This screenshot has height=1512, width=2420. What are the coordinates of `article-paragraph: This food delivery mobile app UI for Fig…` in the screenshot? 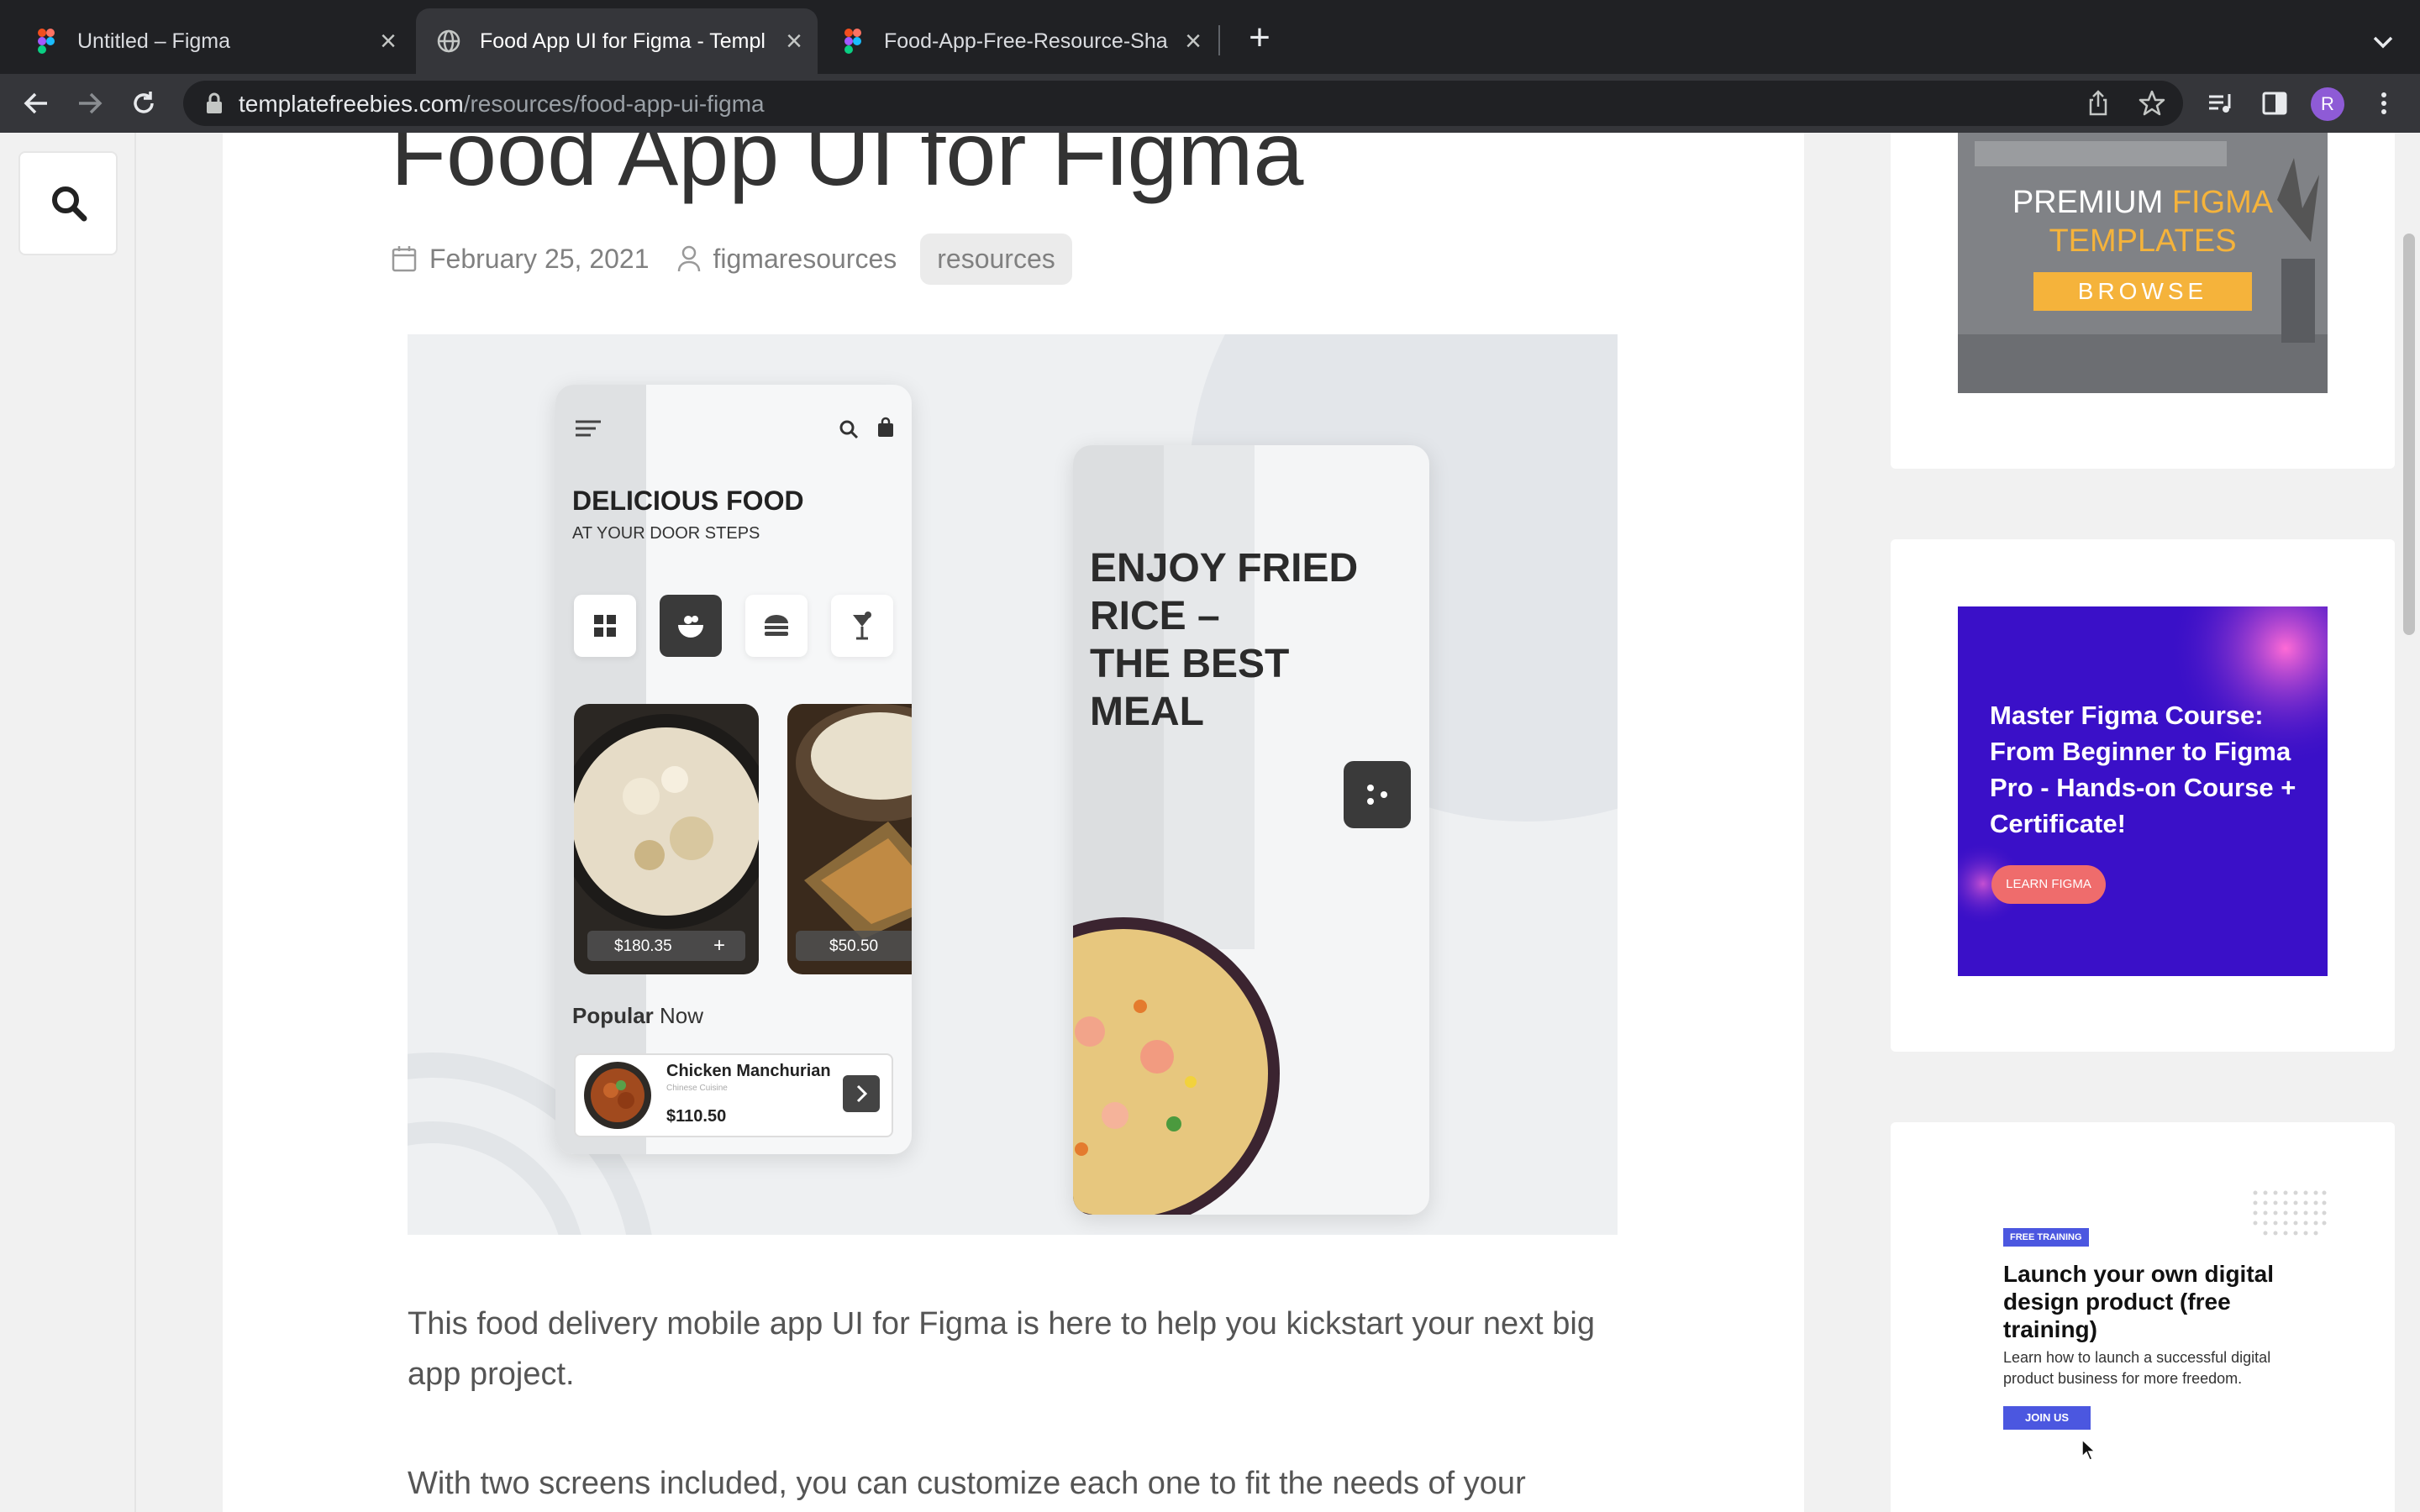 It's located at (1001, 1349).